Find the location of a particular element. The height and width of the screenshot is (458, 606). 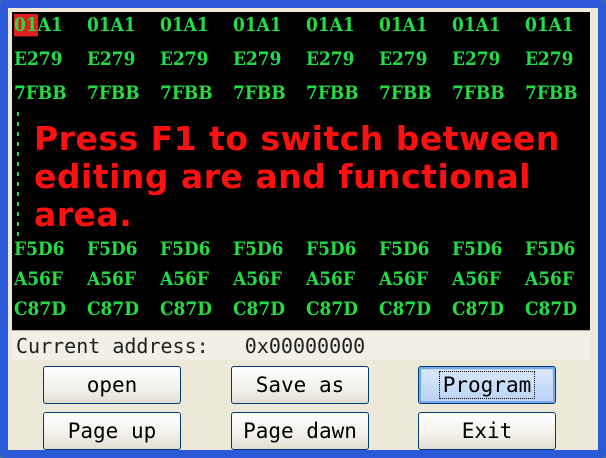

program-button-label: Program is located at coordinates (487, 385).